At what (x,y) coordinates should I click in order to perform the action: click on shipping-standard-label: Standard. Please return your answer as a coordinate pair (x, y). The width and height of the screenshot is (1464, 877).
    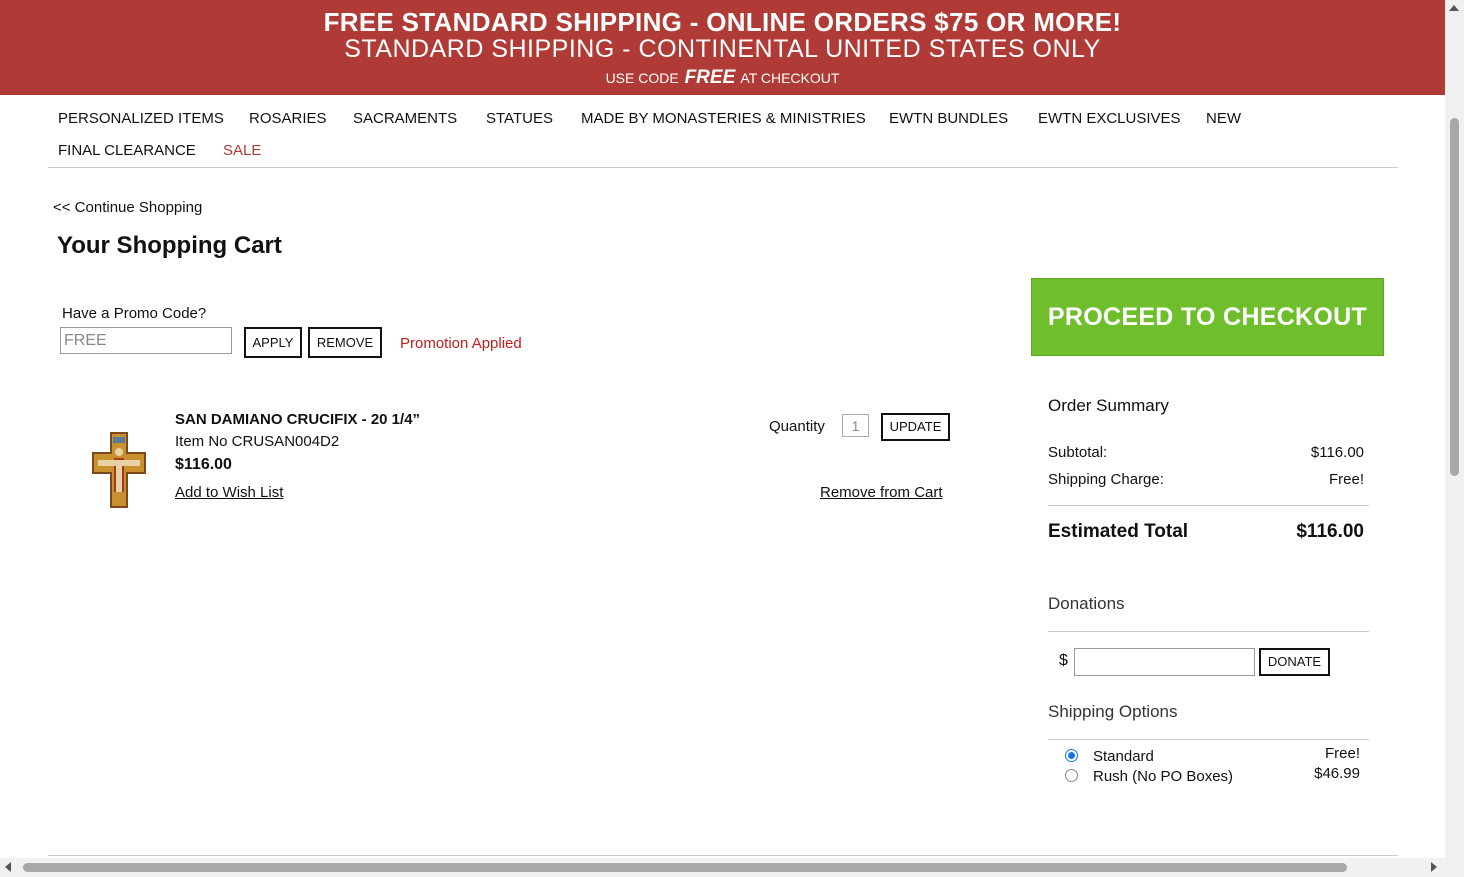
    Looking at the image, I should click on (1123, 756).